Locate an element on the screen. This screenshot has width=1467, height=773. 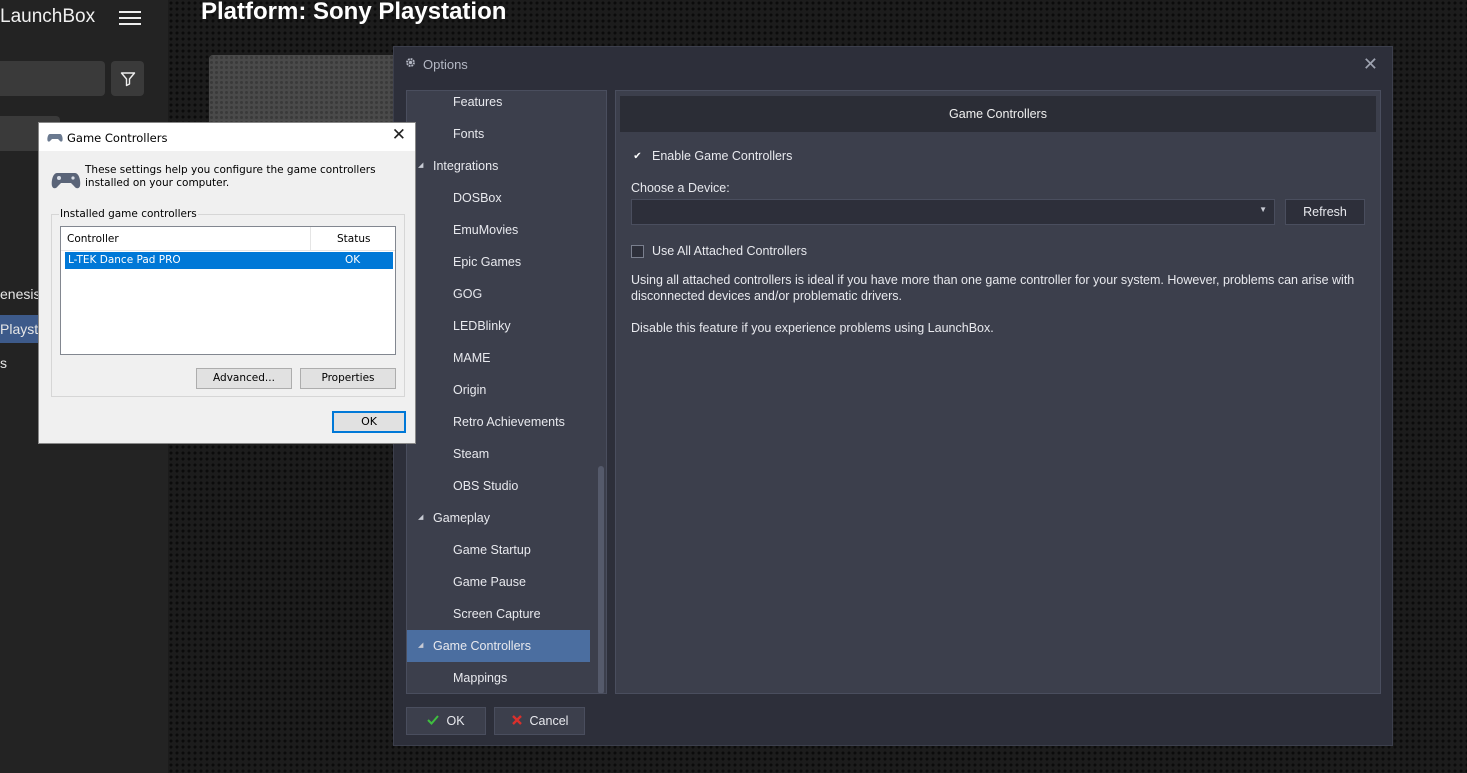
sidebar-item-genesis: enesis is located at coordinates (20, 294).